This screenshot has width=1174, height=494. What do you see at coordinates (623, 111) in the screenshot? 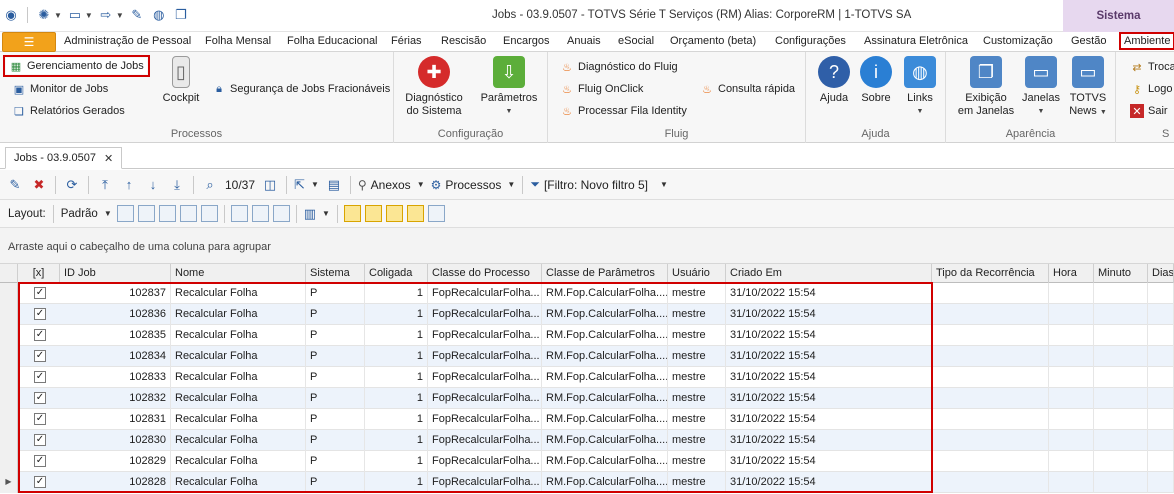
I see `processar-fila-button: ♨ Processar Fila Identity` at bounding box center [623, 111].